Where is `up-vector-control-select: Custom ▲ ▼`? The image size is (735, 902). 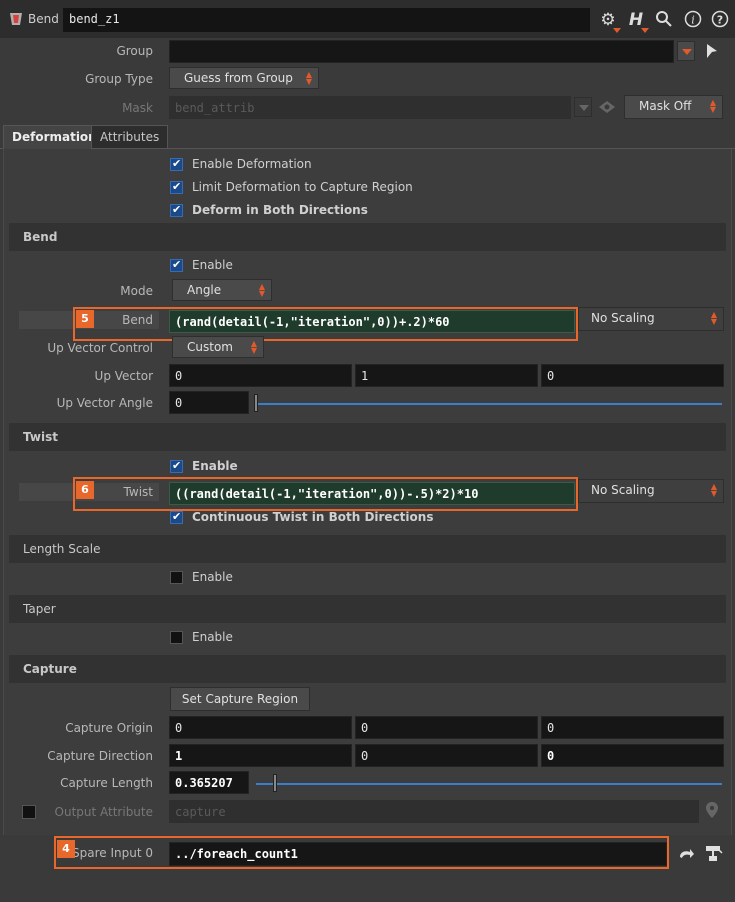 up-vector-control-select: Custom ▲ ▼ is located at coordinates (218, 347).